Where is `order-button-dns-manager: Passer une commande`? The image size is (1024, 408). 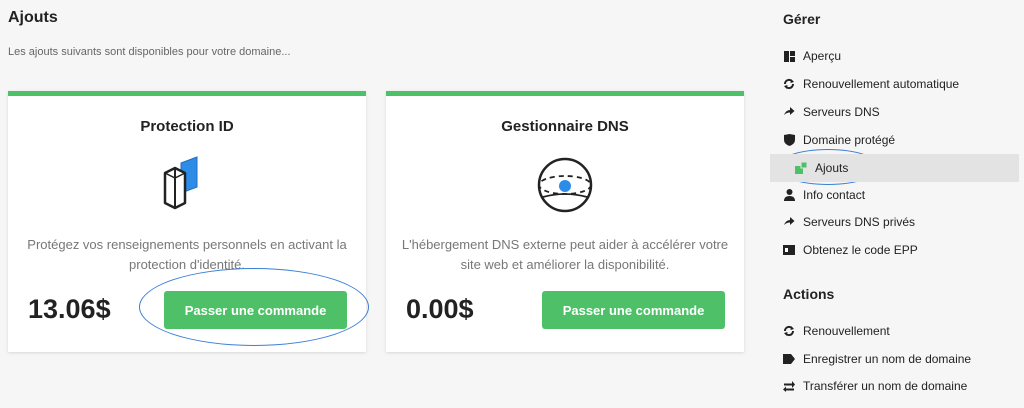 order-button-dns-manager: Passer une commande is located at coordinates (633, 310).